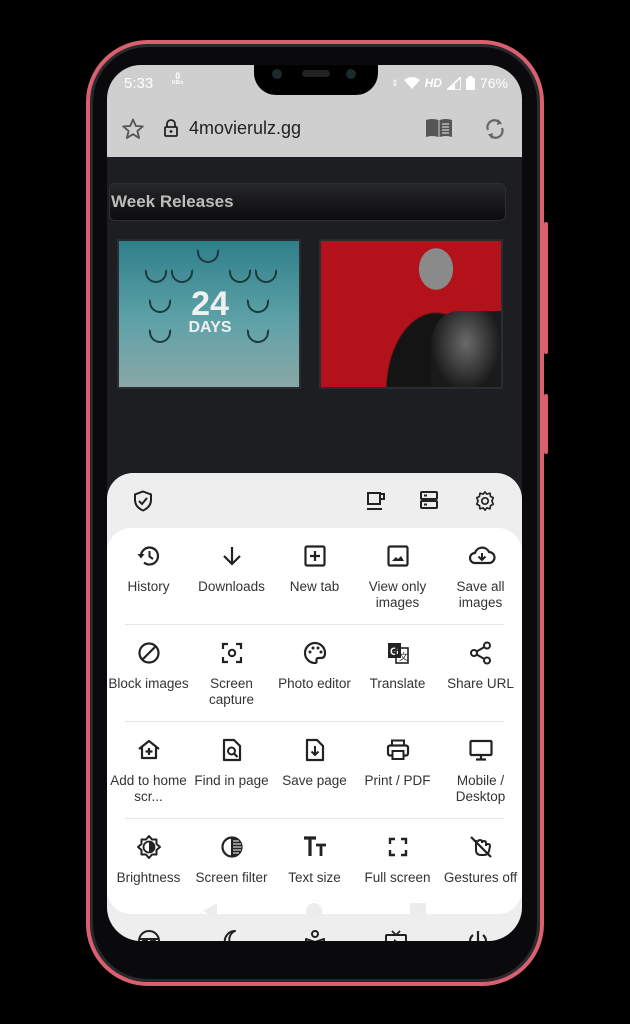  I want to click on camera-notch, so click(316, 80).